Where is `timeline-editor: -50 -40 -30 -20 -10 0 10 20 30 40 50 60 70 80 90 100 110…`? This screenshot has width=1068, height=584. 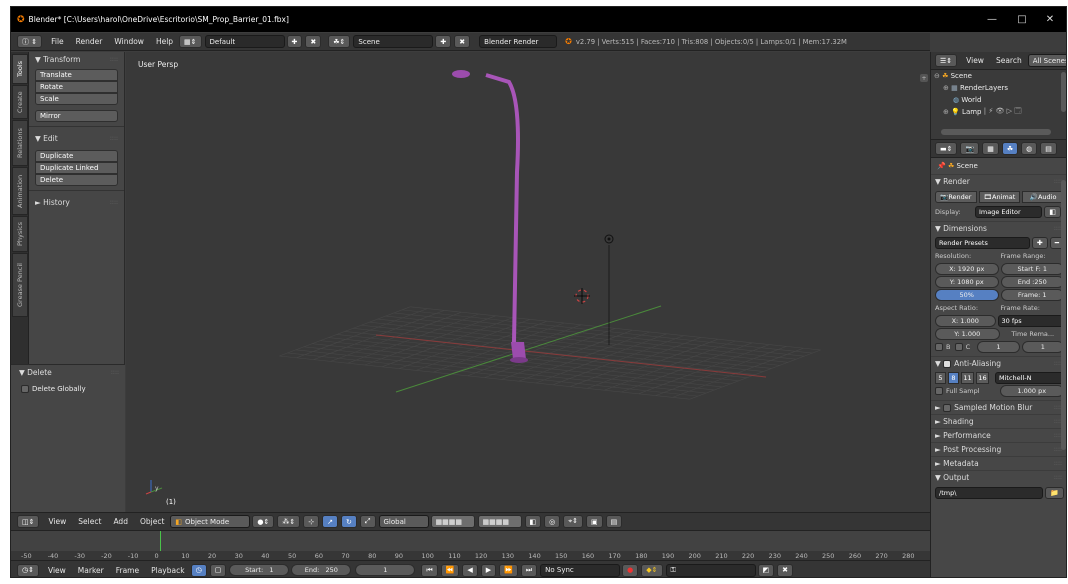 timeline-editor: -50 -40 -30 -20 -10 0 10 20 30 40 50 60 70 80 90 100 110… is located at coordinates (470, 545).